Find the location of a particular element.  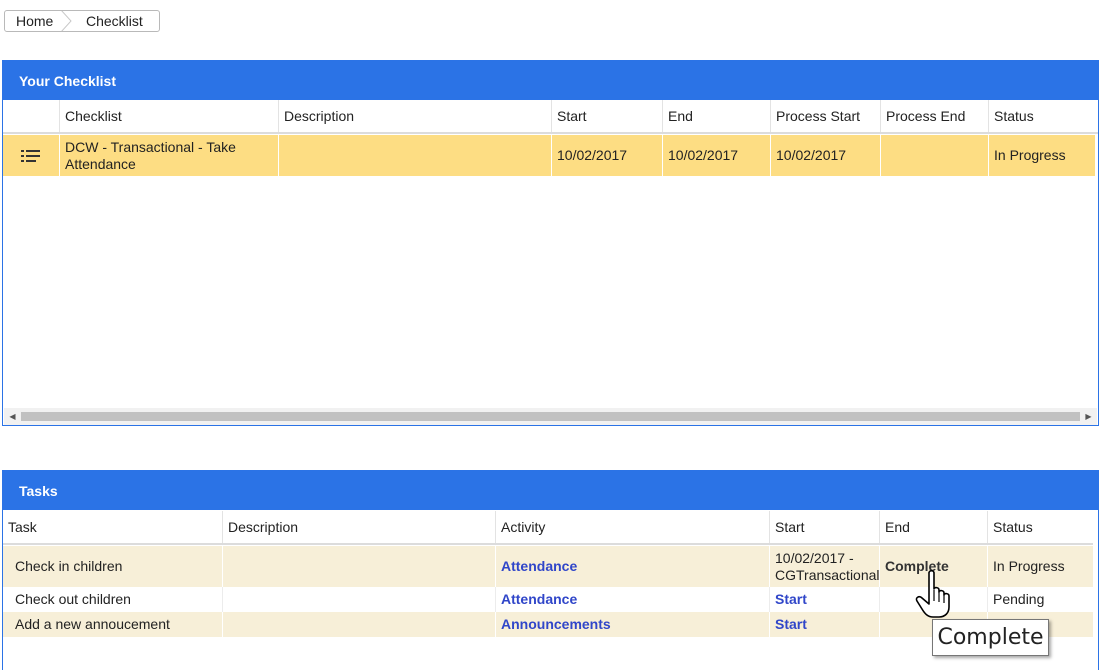

list-icon is located at coordinates (30, 155).